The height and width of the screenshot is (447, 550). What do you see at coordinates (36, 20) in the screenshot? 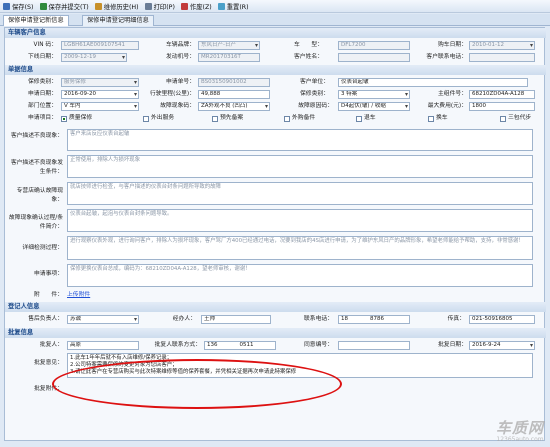
I see `tab-register-info: 保修申请登记新信息` at bounding box center [36, 20].